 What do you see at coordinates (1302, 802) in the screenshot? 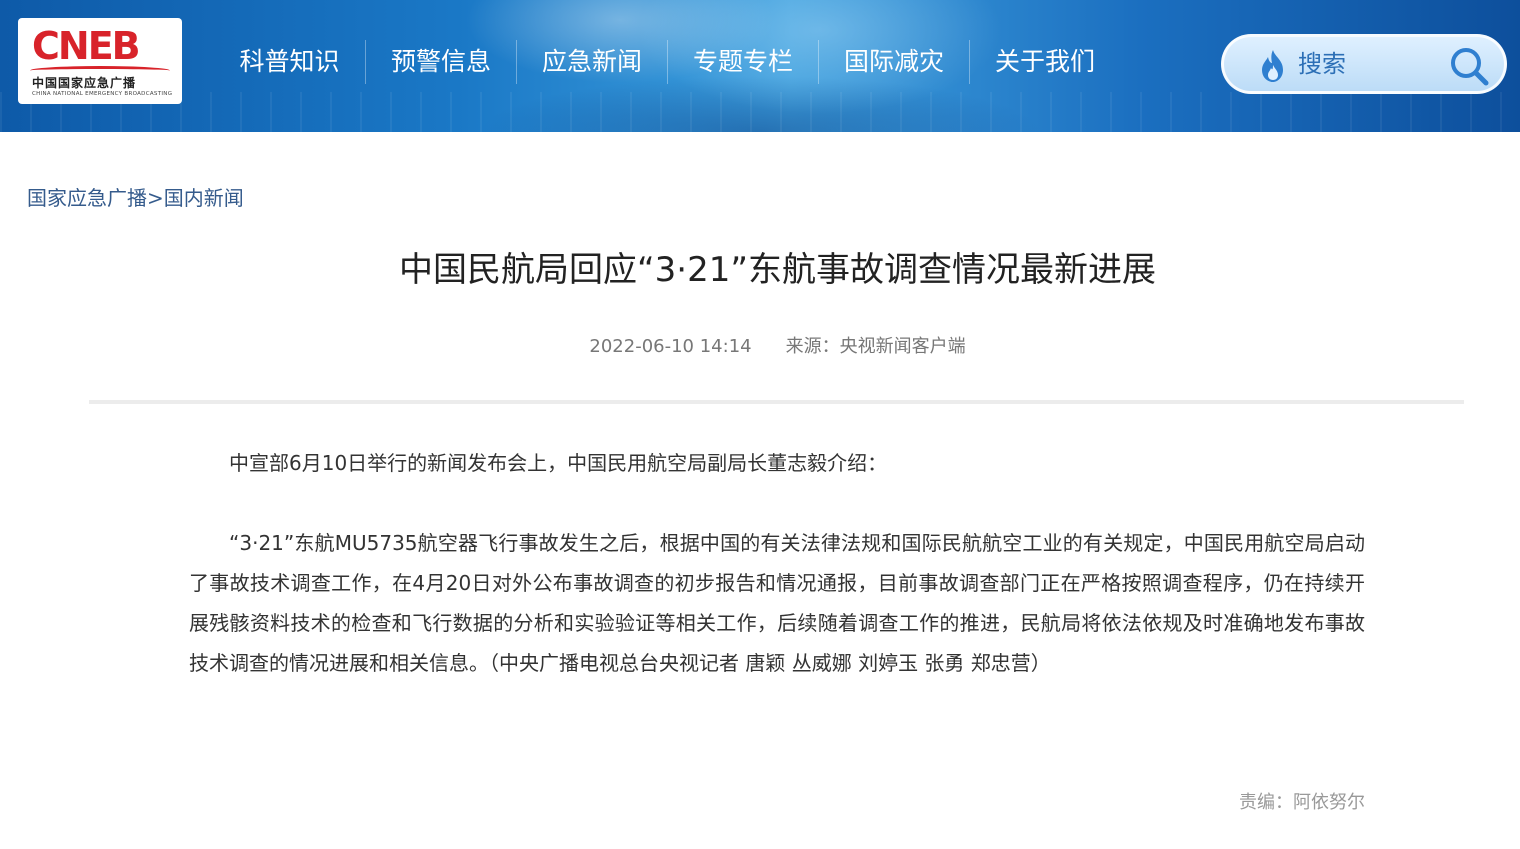
I see `article-editor: 责编：阿依努尔` at bounding box center [1302, 802].